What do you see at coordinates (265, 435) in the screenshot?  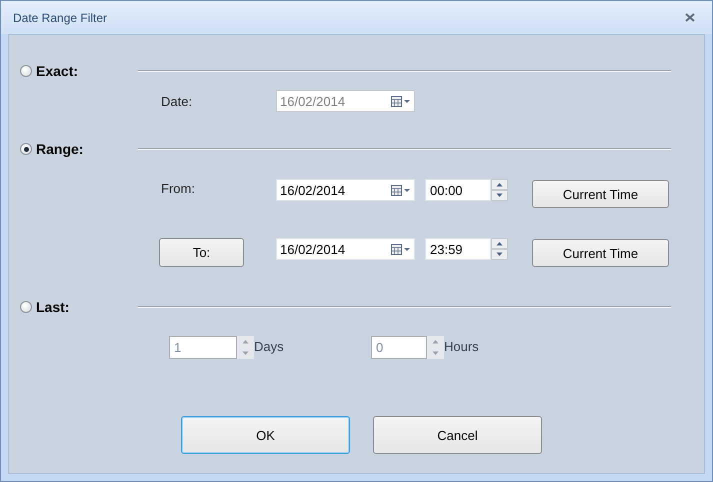 I see `ok-button: OK` at bounding box center [265, 435].